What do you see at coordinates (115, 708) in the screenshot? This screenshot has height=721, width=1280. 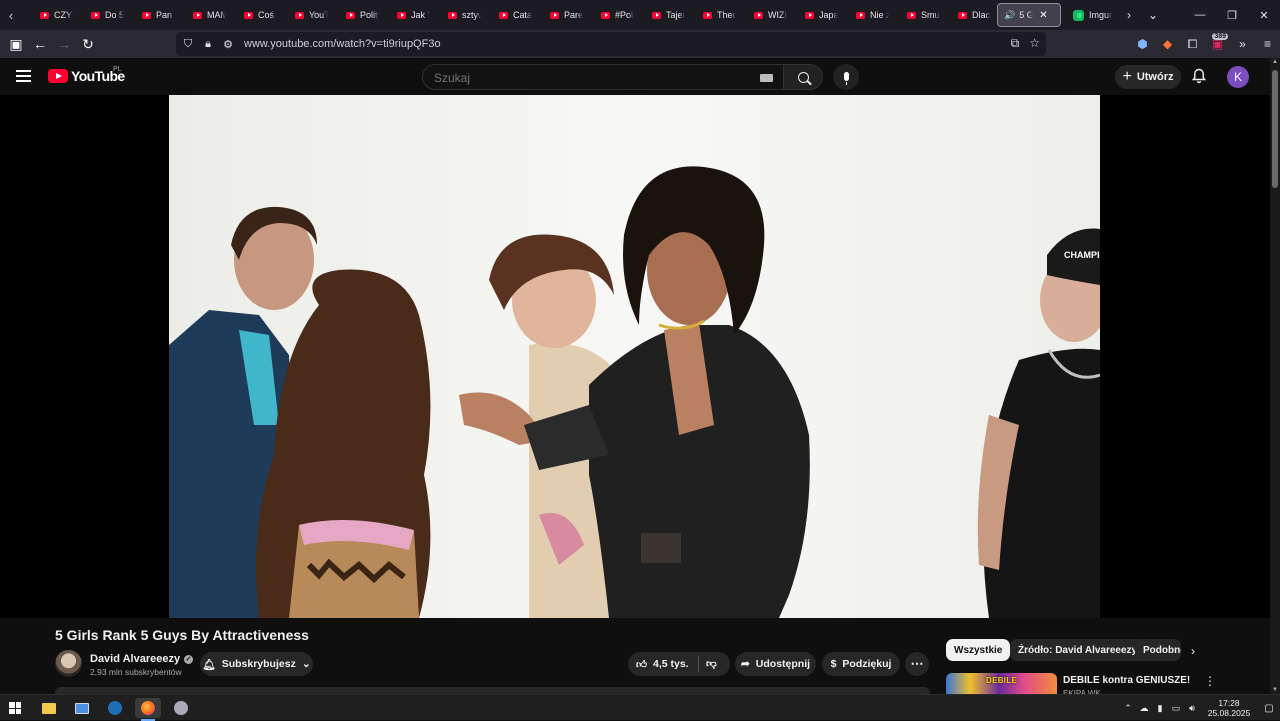 I see `taskbar-steam` at bounding box center [115, 708].